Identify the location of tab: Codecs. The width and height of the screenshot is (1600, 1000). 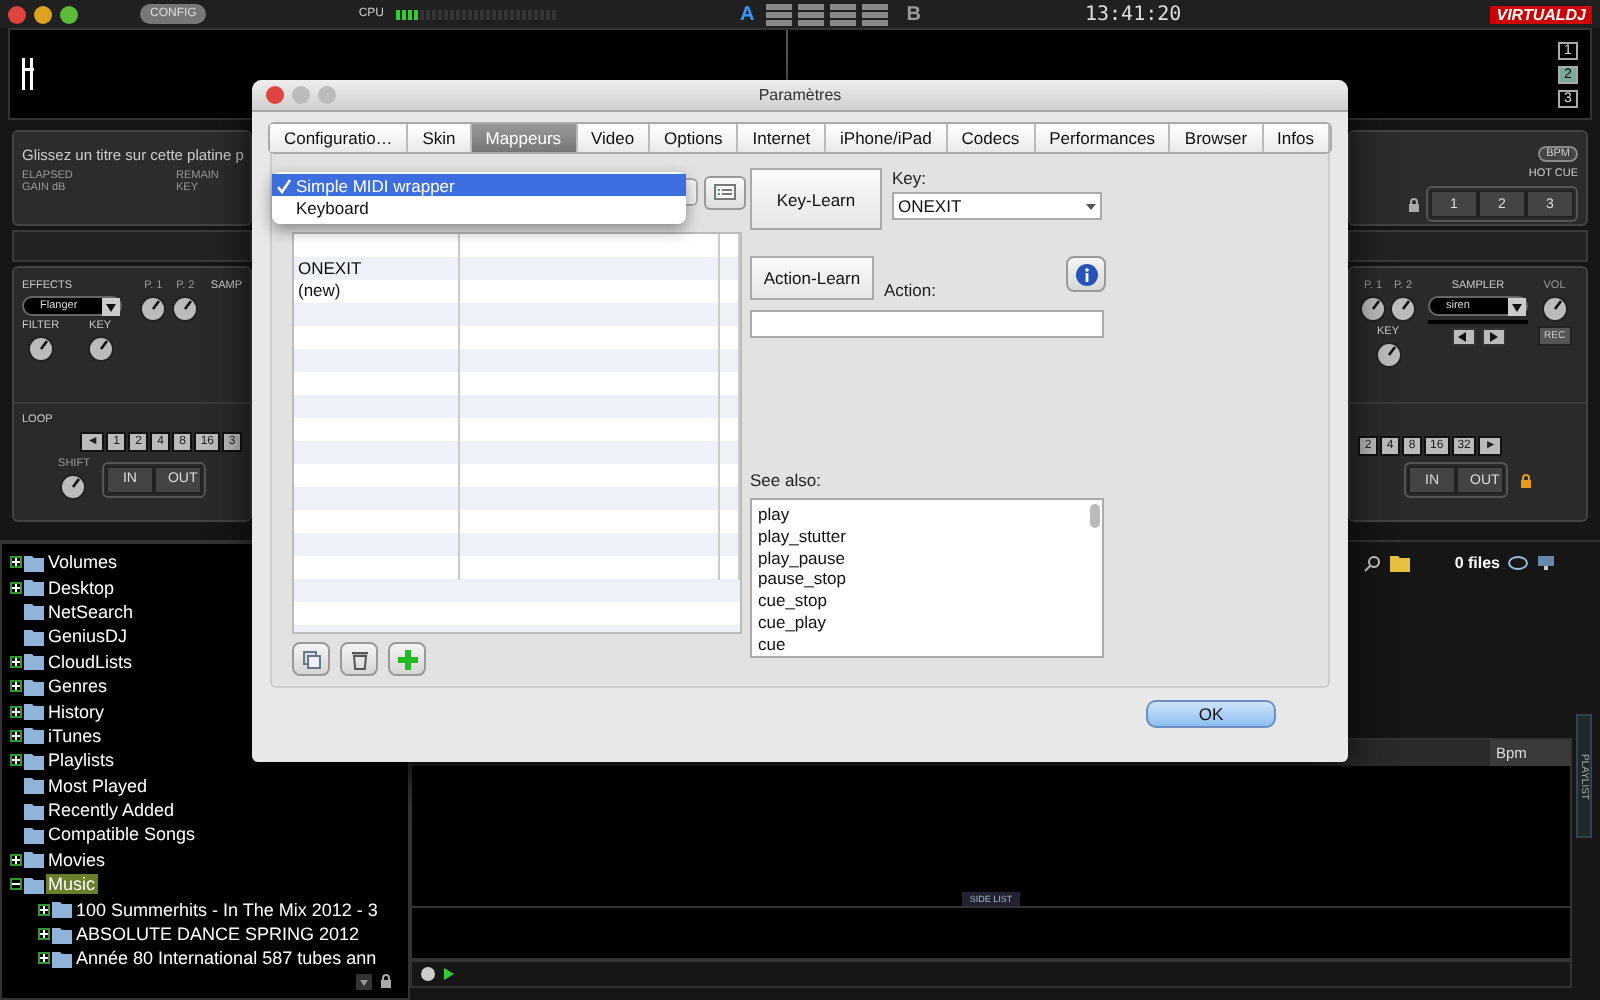
(991, 138).